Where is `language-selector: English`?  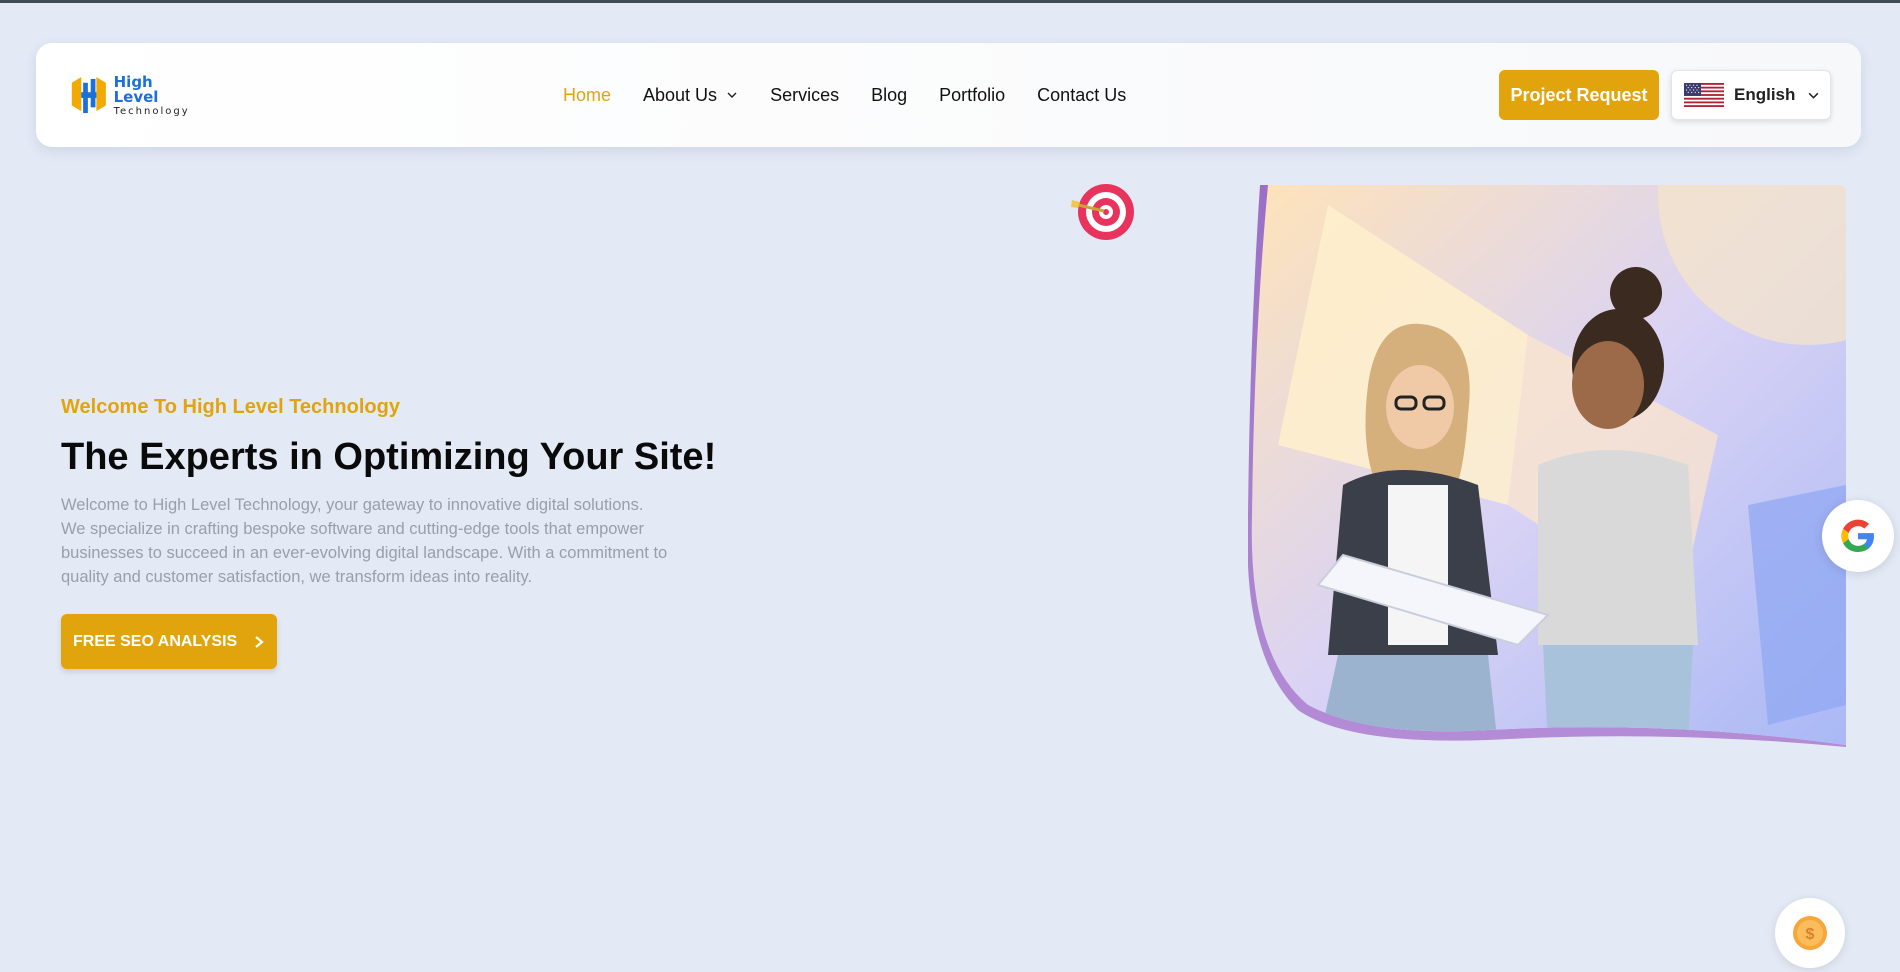 language-selector: English is located at coordinates (1751, 95).